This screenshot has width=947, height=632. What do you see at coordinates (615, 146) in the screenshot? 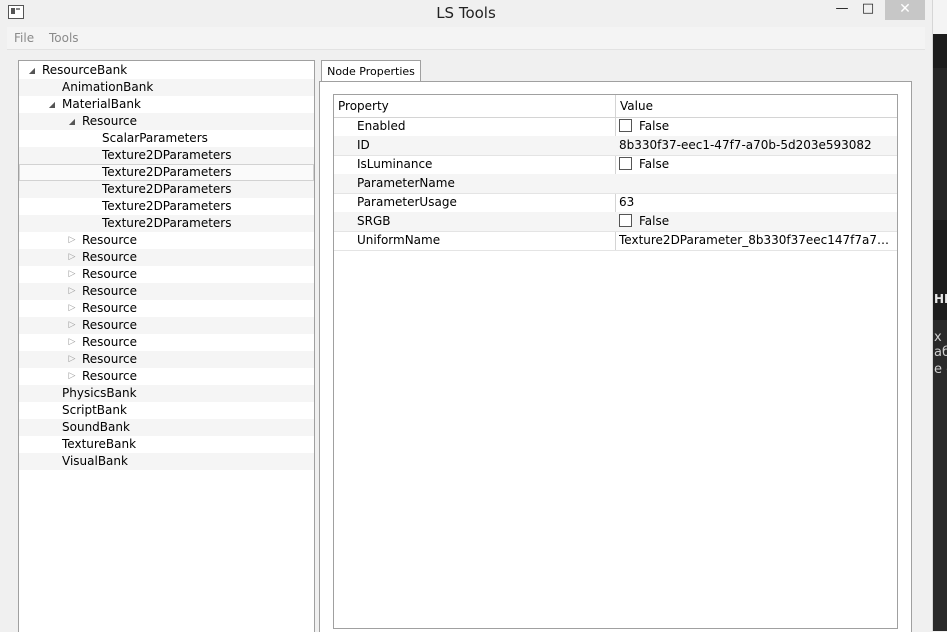
I see `property-row: ID 8b330f37-eec1-47f7-a70b-5d203e593082` at bounding box center [615, 146].